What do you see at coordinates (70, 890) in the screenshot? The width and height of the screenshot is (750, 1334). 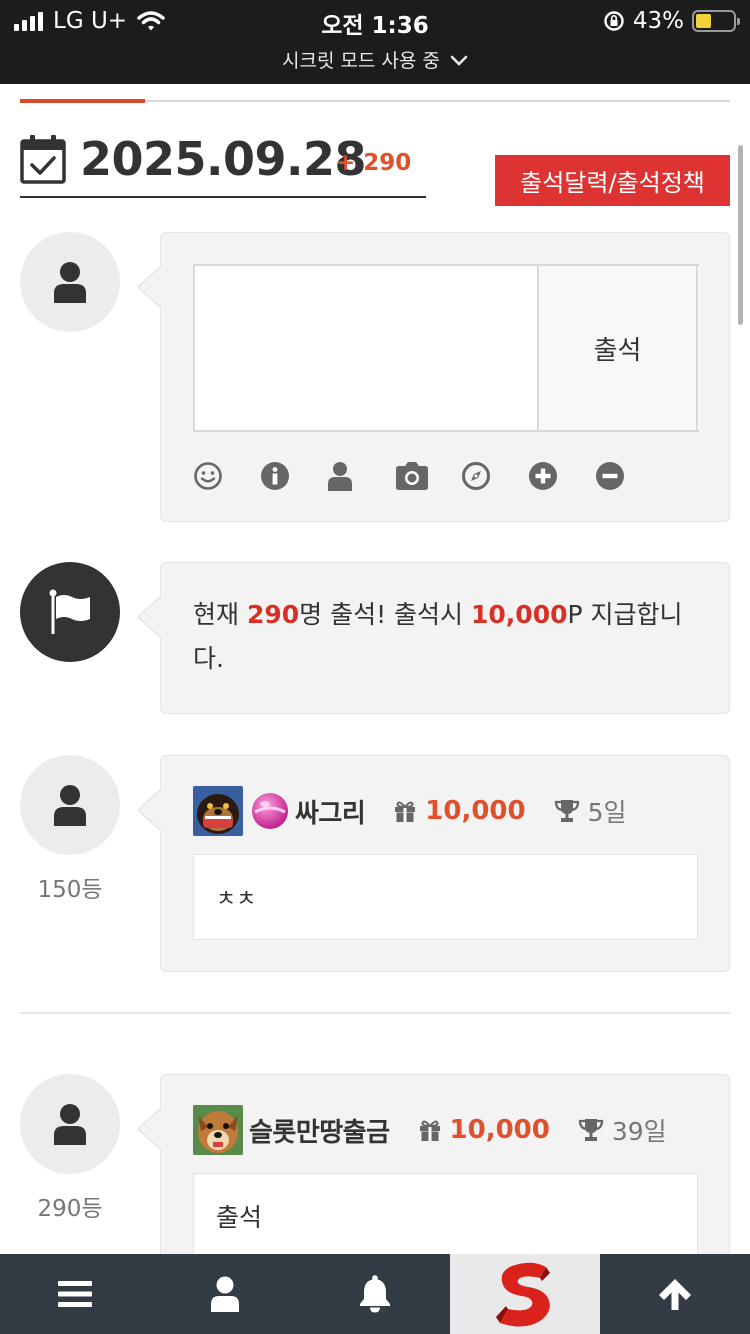 I see `entry-rank: 150등` at bounding box center [70, 890].